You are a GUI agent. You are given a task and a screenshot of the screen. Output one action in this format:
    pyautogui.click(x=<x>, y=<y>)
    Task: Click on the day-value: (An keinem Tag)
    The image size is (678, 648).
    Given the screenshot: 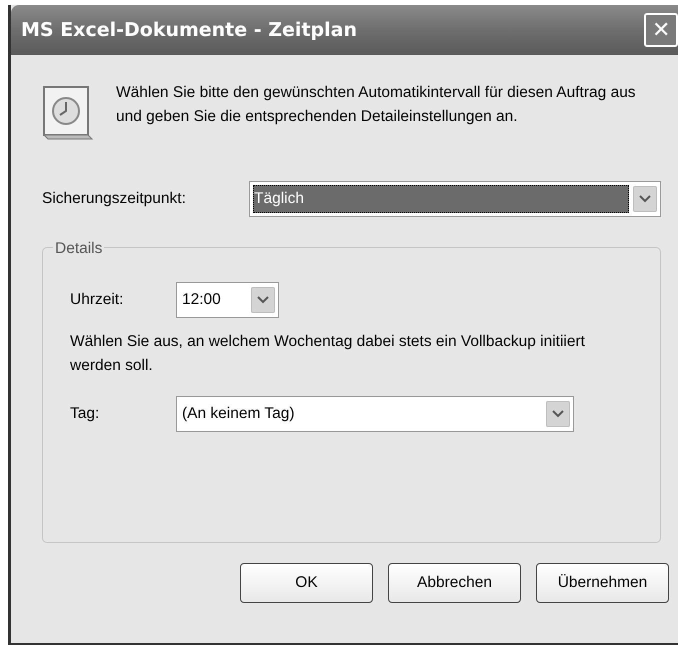 What is the action you would take?
    pyautogui.click(x=238, y=414)
    